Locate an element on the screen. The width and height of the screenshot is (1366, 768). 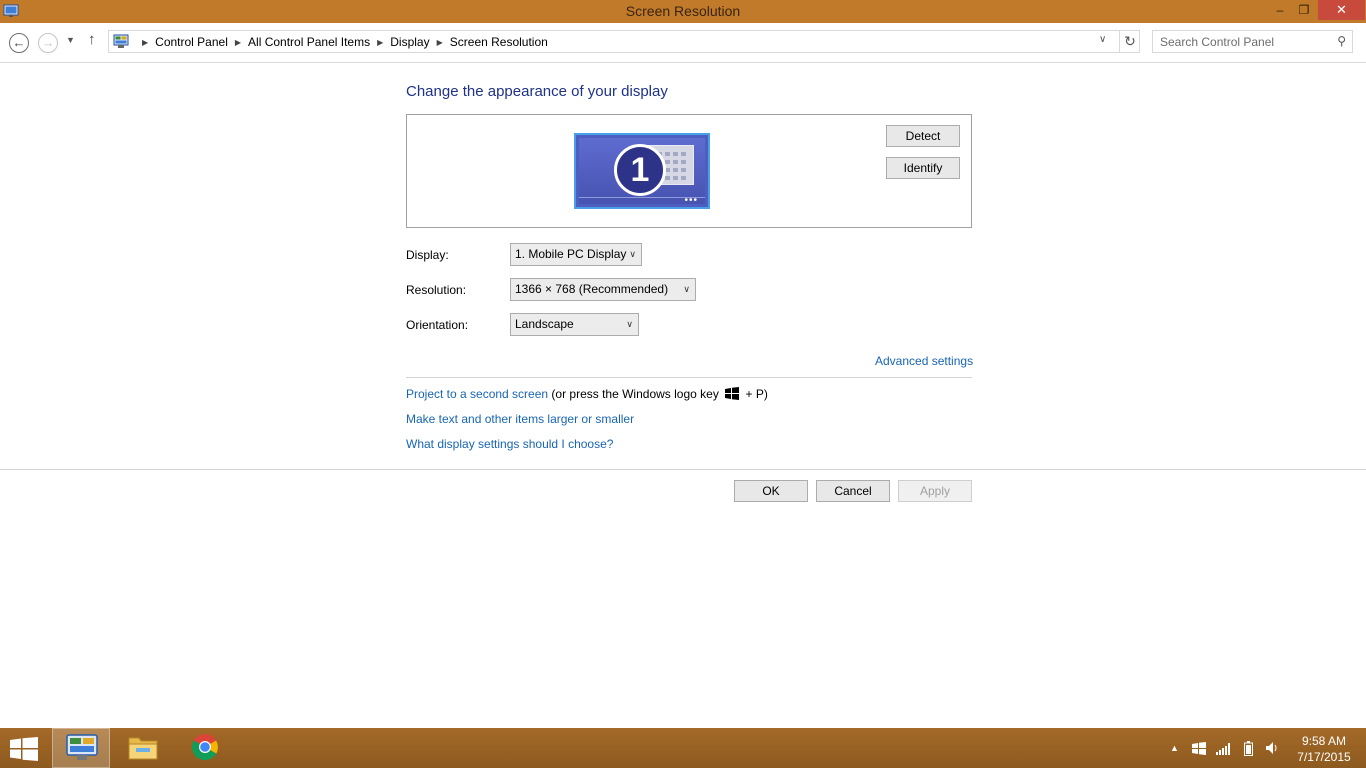
breadcrumb-screen-resolution: Screen Resolution is located at coordinates (499, 42).